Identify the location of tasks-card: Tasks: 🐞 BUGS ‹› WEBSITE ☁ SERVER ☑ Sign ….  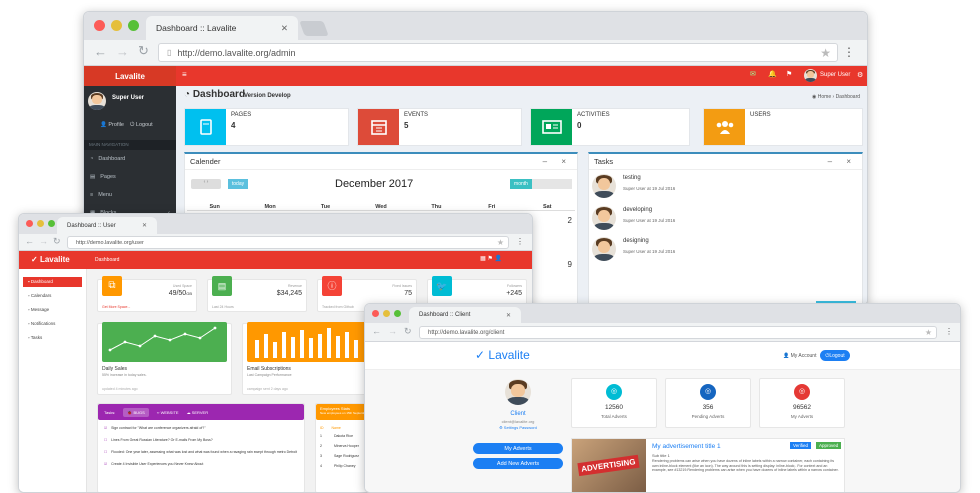
(201, 447).